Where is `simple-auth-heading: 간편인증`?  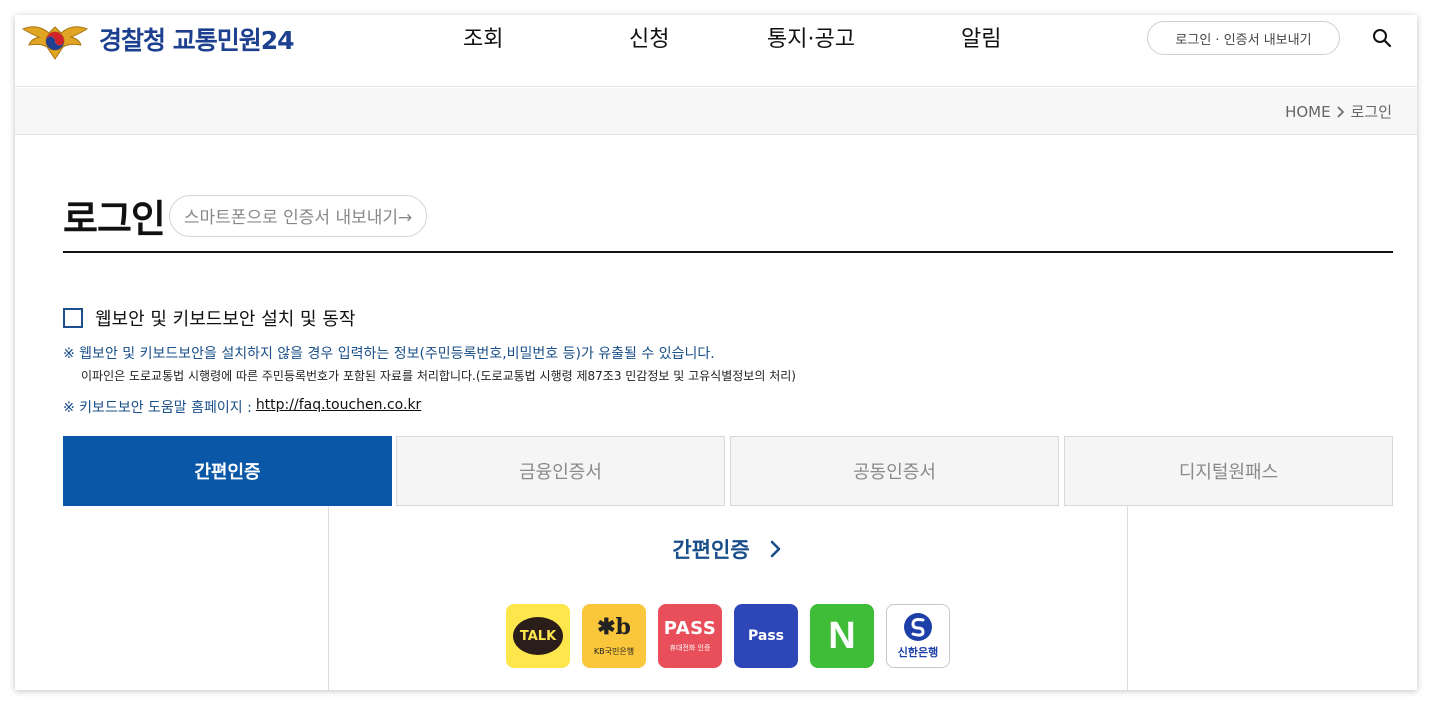 simple-auth-heading: 간편인증 is located at coordinates (728, 549).